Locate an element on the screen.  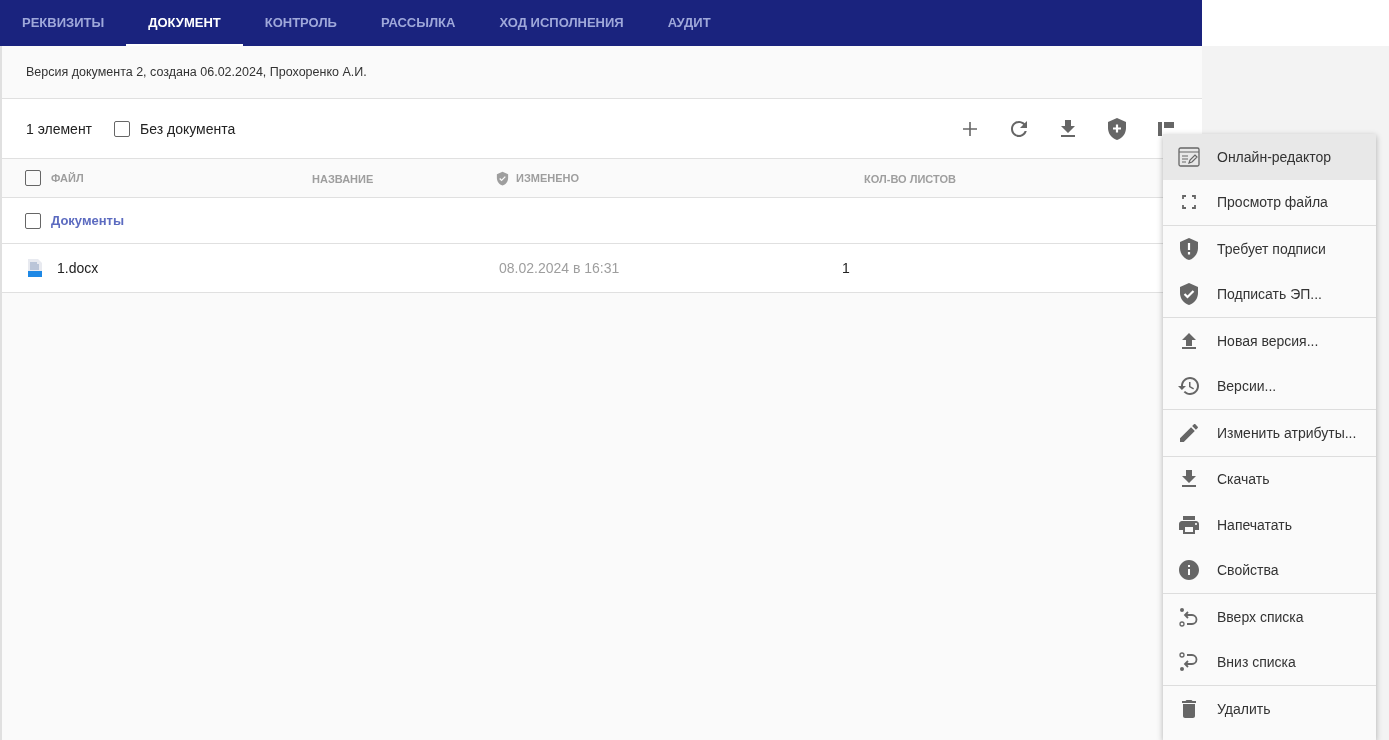
editor-icon is located at coordinates (1189, 156).